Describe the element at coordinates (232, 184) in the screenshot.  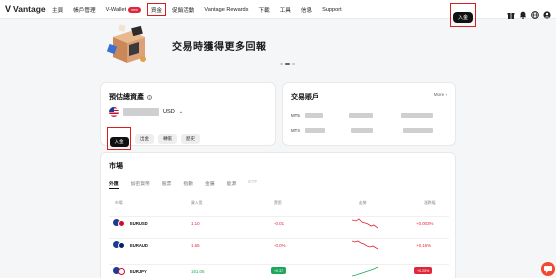
I see `tab-energy: 能源` at that location.